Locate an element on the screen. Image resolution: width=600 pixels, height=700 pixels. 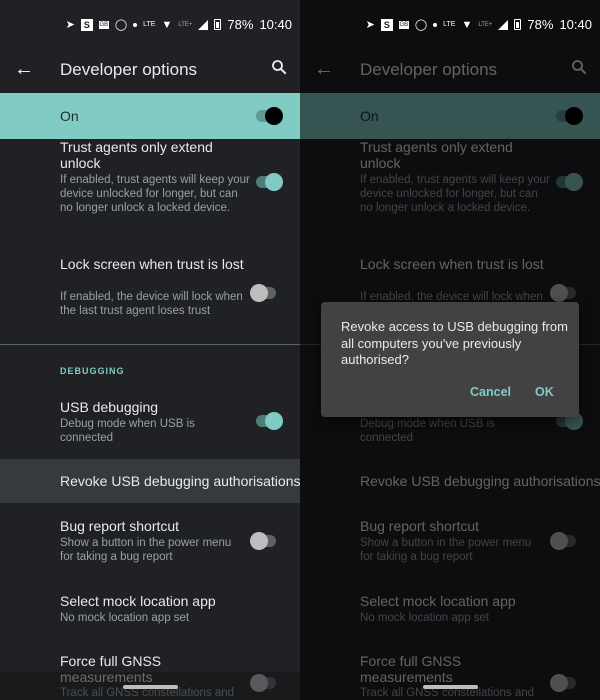
toolbar: ← Developer options is located at coordinates (150, 72).